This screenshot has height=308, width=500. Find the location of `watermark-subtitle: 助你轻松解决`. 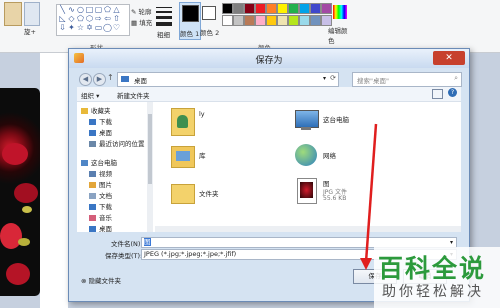

watermark-subtitle: 助你轻松解决 is located at coordinates (433, 292).